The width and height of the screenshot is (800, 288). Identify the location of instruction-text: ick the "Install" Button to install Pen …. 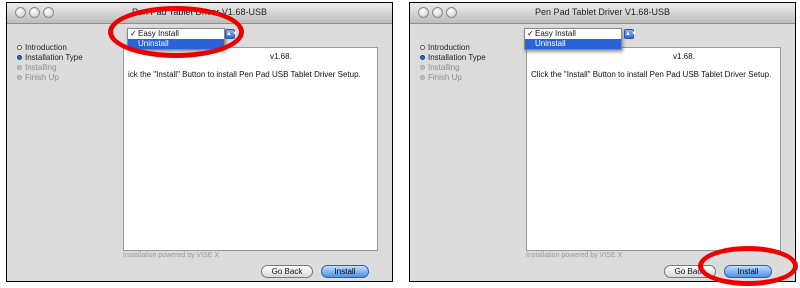
(244, 74).